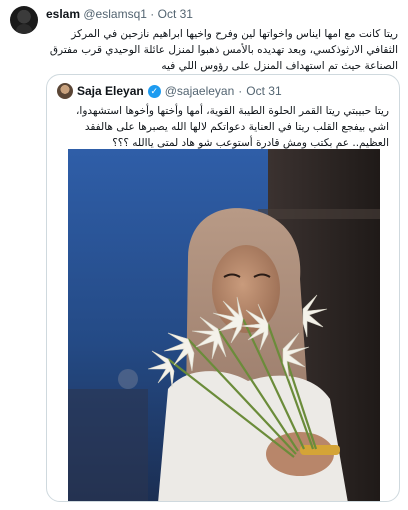 This screenshot has width=408, height=510. Describe the element at coordinates (65, 91) in the screenshot. I see `quote-author-avatar` at that location.